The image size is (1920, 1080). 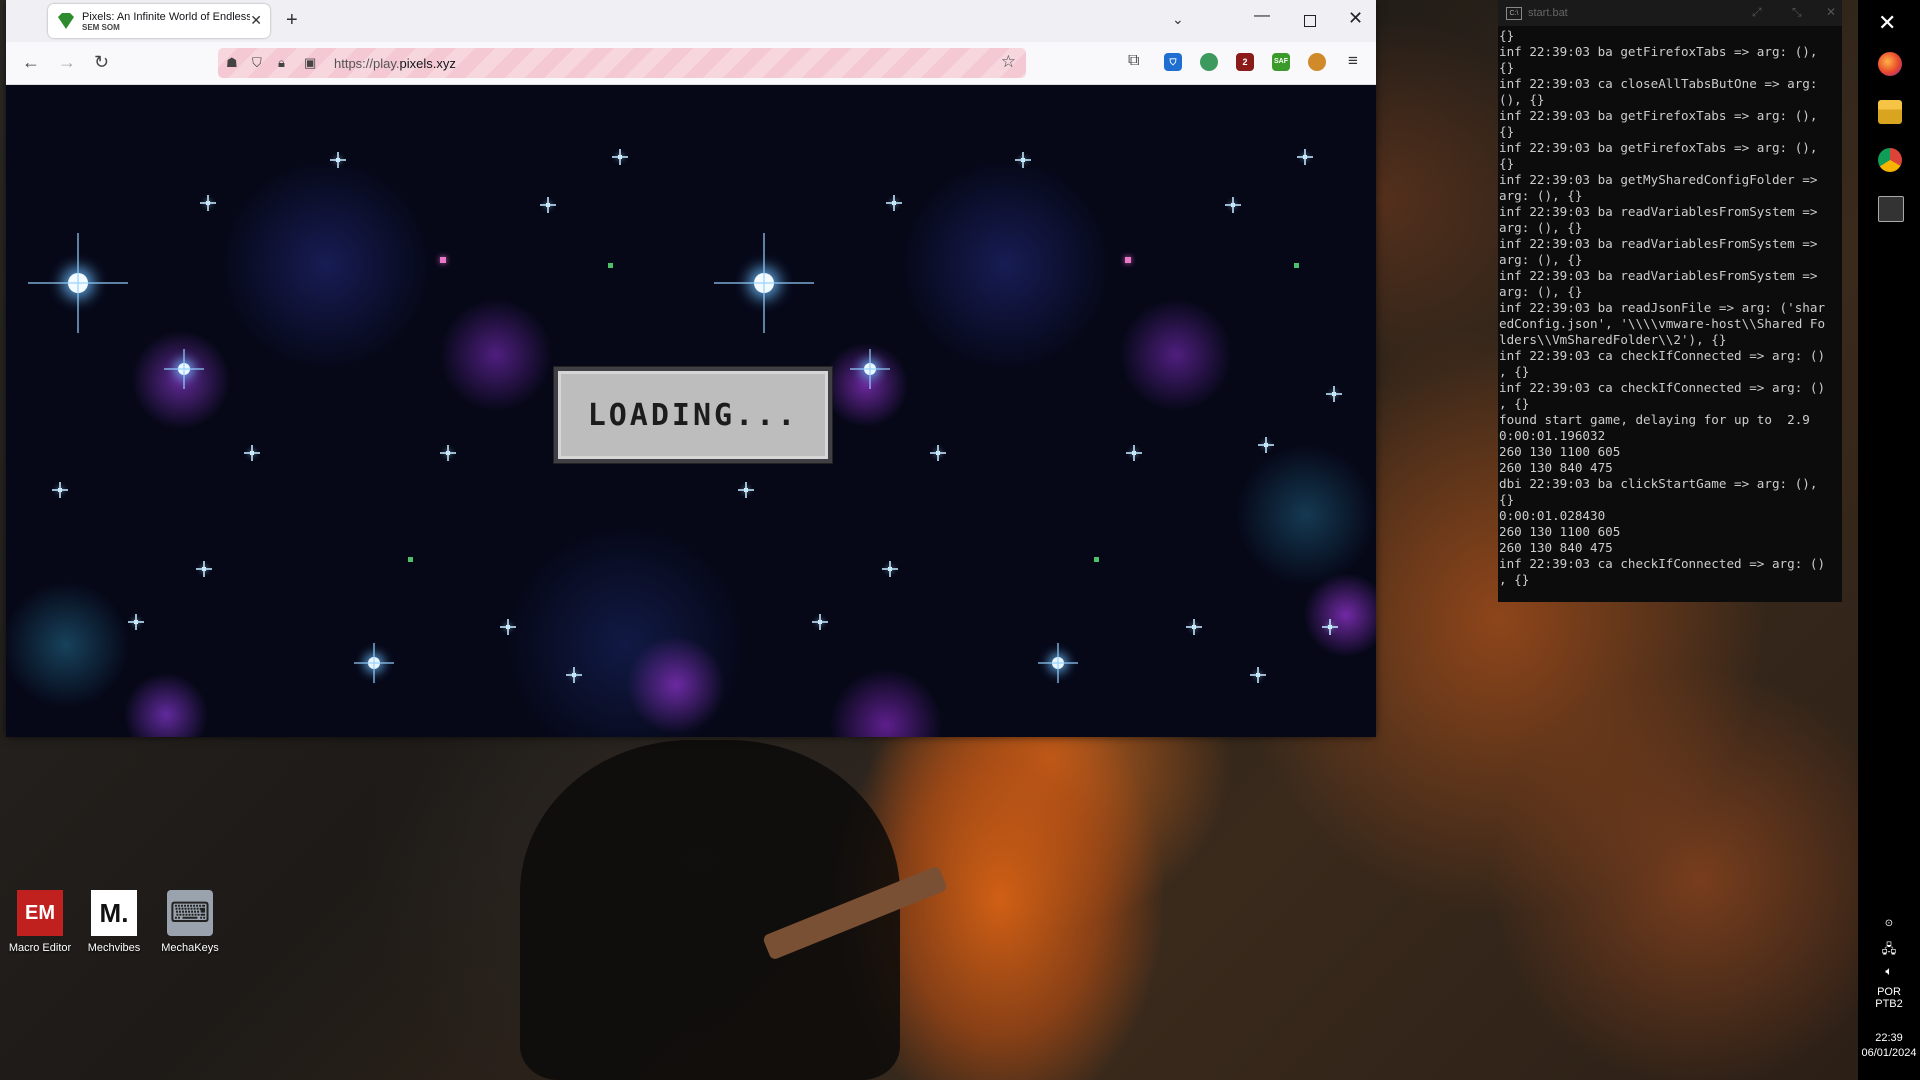 I want to click on keyboard-layout: PTB2, so click(x=1889, y=1004).